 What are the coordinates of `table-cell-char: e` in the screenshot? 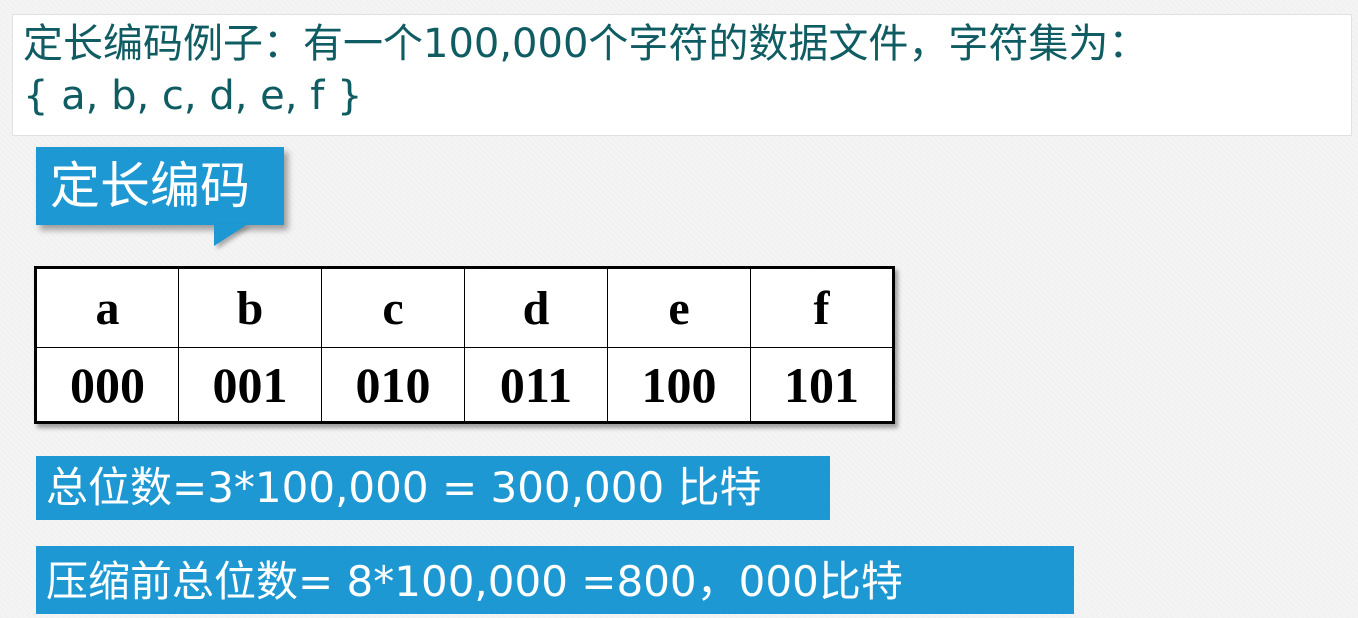 It's located at (679, 307).